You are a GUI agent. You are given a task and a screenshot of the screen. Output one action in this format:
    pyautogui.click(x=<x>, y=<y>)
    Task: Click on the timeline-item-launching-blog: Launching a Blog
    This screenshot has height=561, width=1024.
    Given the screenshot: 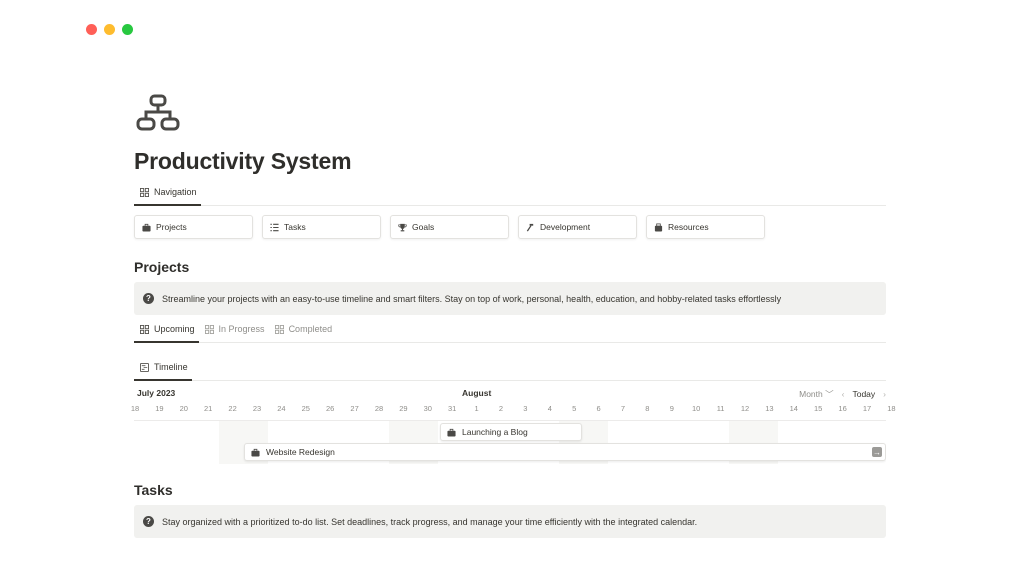 What is the action you would take?
    pyautogui.click(x=511, y=432)
    